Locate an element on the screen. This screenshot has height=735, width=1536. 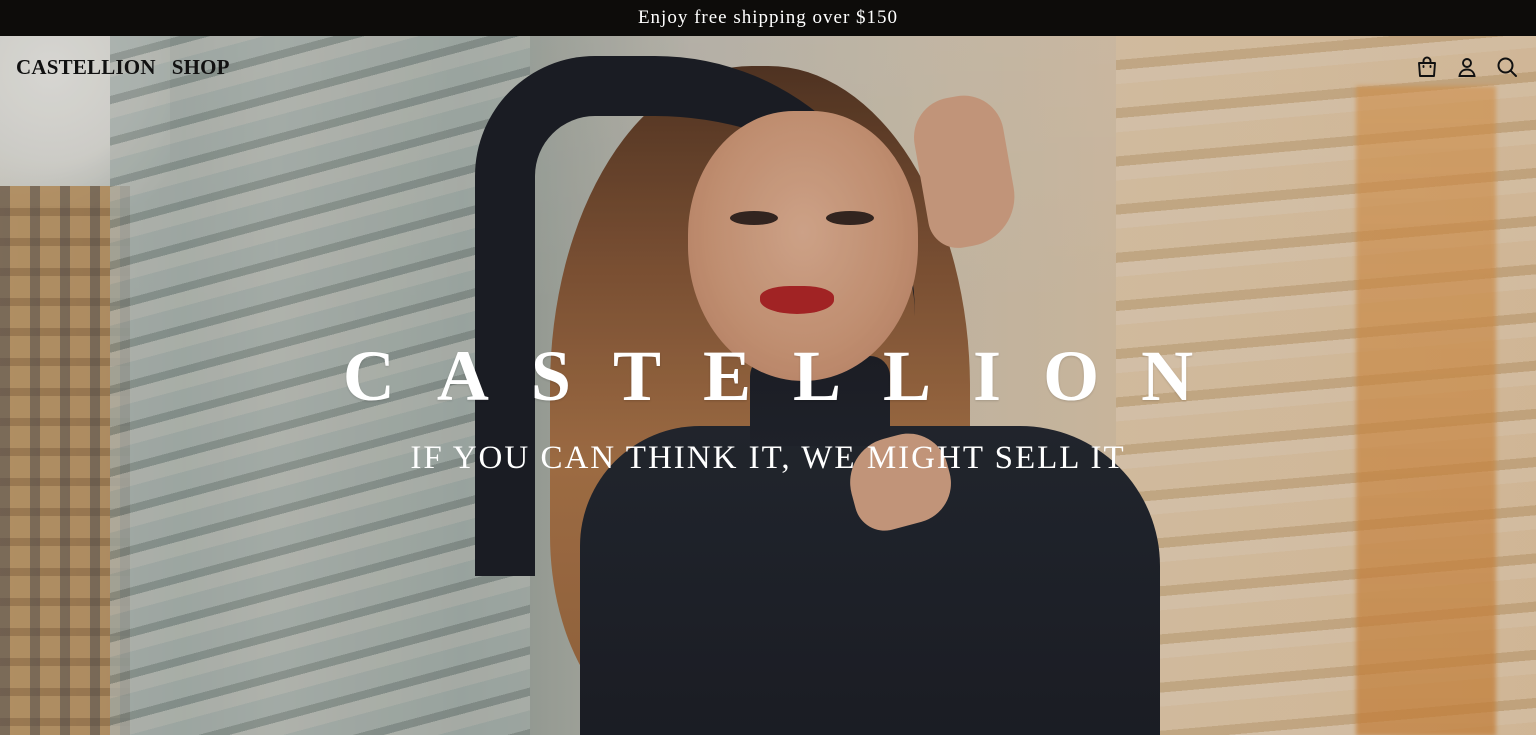
search-icon is located at coordinates (1507, 67).